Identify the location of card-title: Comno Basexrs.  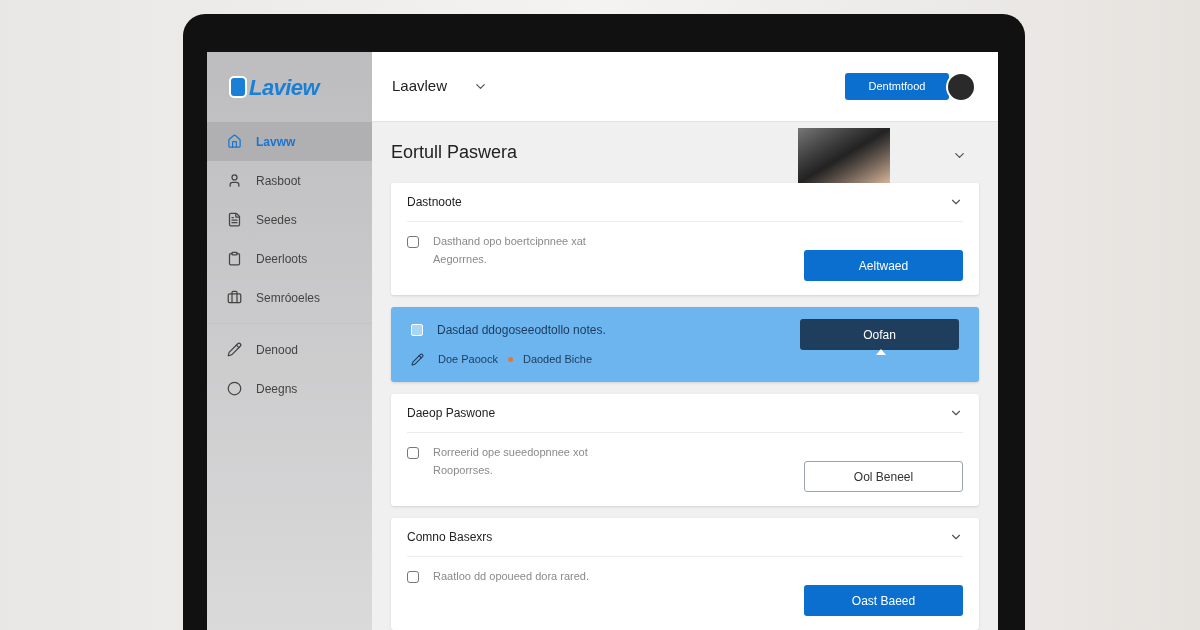
(450, 537).